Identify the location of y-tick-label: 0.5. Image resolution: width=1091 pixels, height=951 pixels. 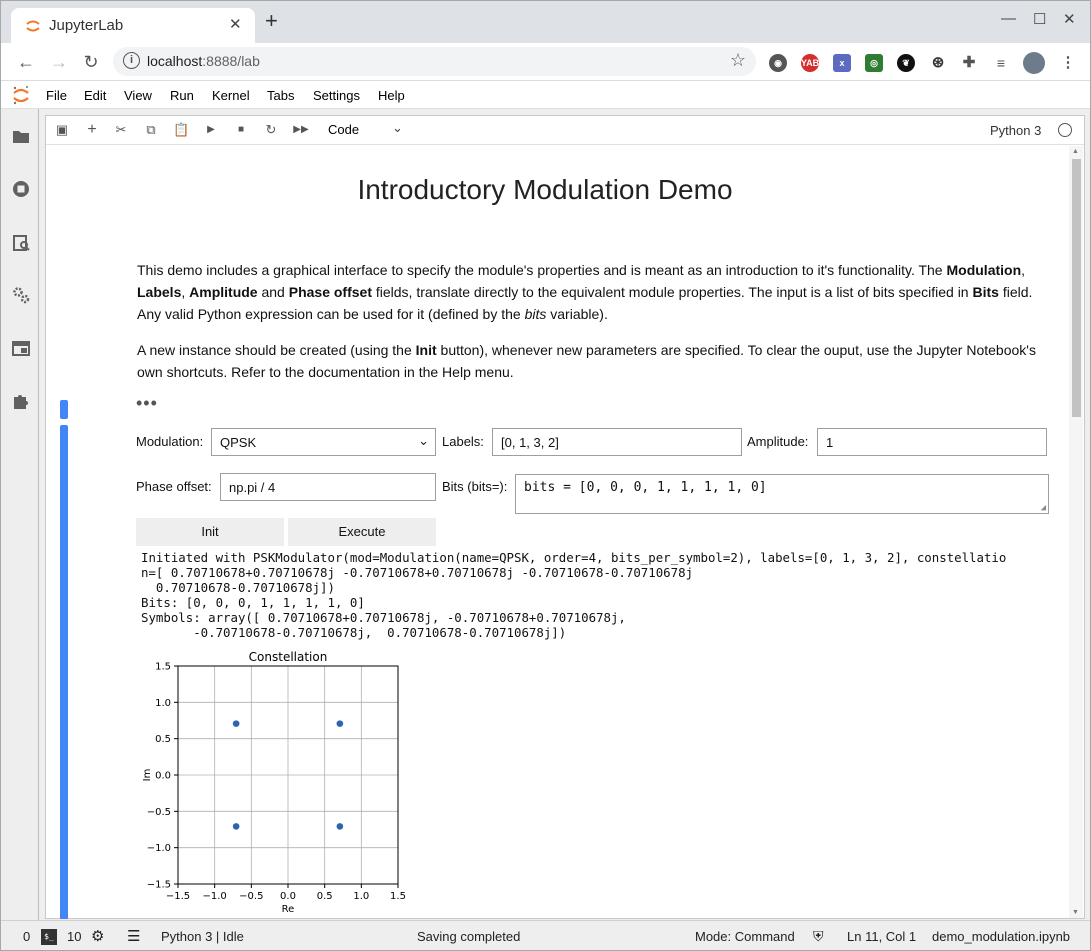
(163, 739).